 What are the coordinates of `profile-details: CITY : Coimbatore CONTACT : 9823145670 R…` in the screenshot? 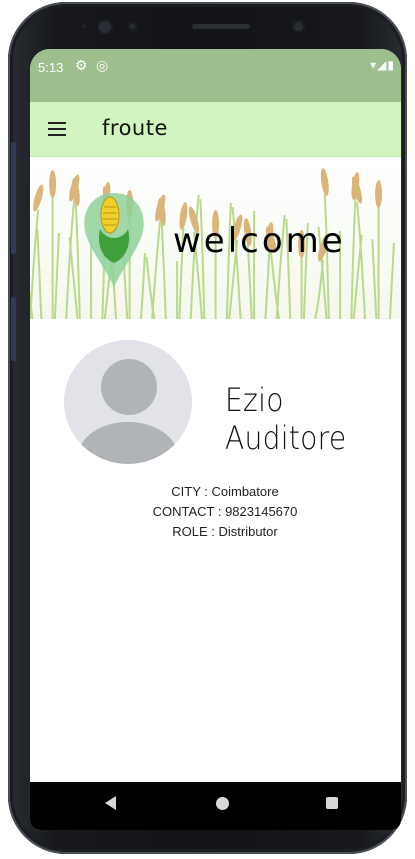 It's located at (215, 512).